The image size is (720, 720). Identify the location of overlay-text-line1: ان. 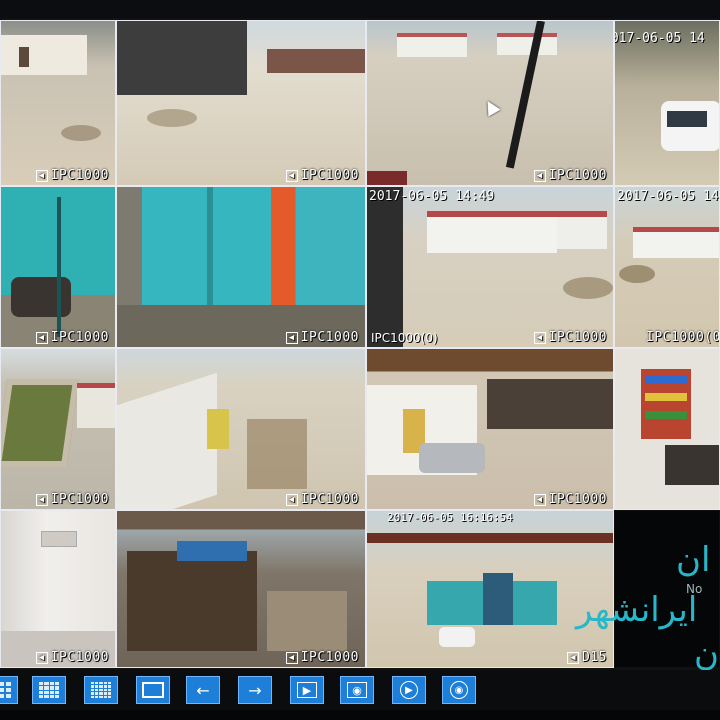
(693, 560).